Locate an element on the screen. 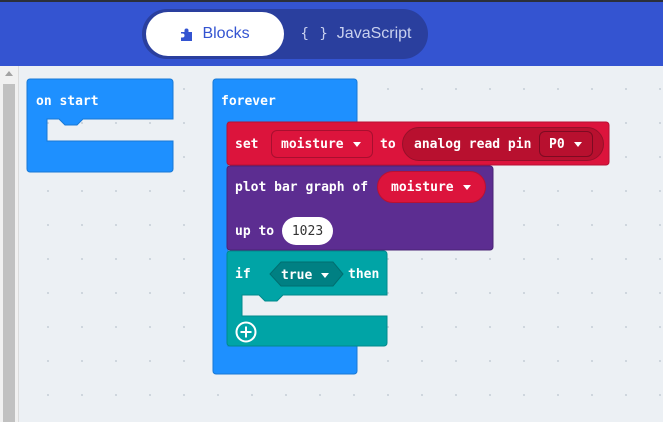 The height and width of the screenshot is (422, 663). up-to-value: 1023 is located at coordinates (307, 231).